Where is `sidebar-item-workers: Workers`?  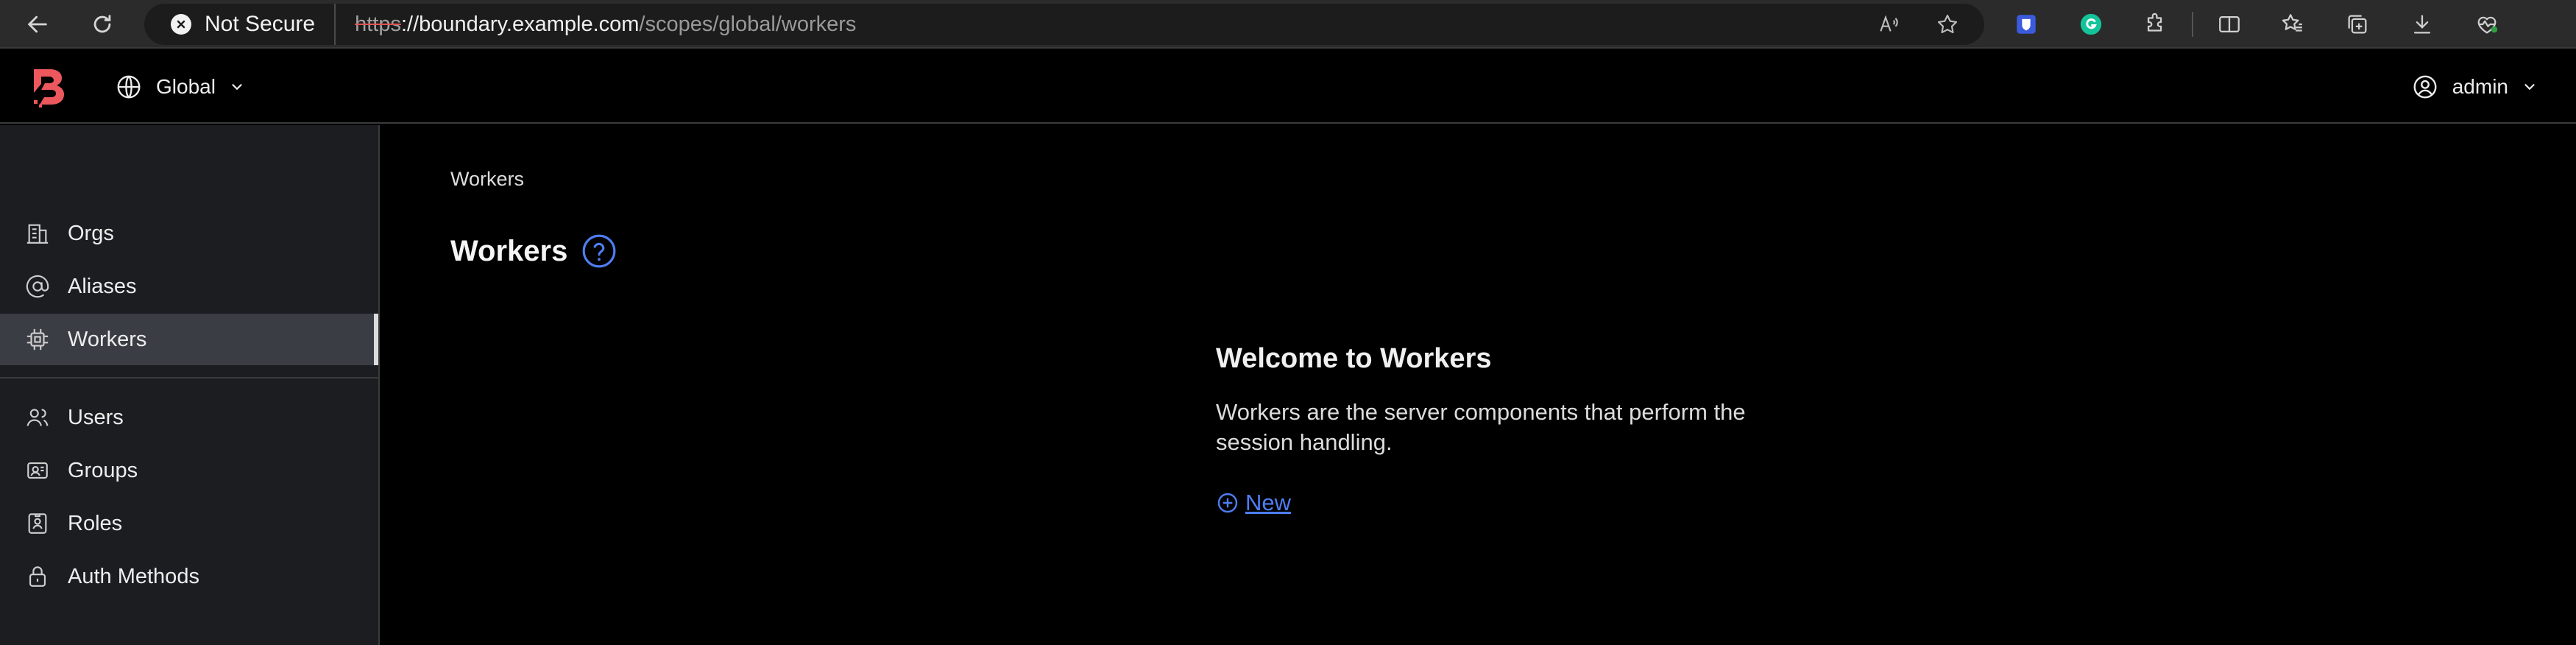 sidebar-item-workers: Workers is located at coordinates (189, 339).